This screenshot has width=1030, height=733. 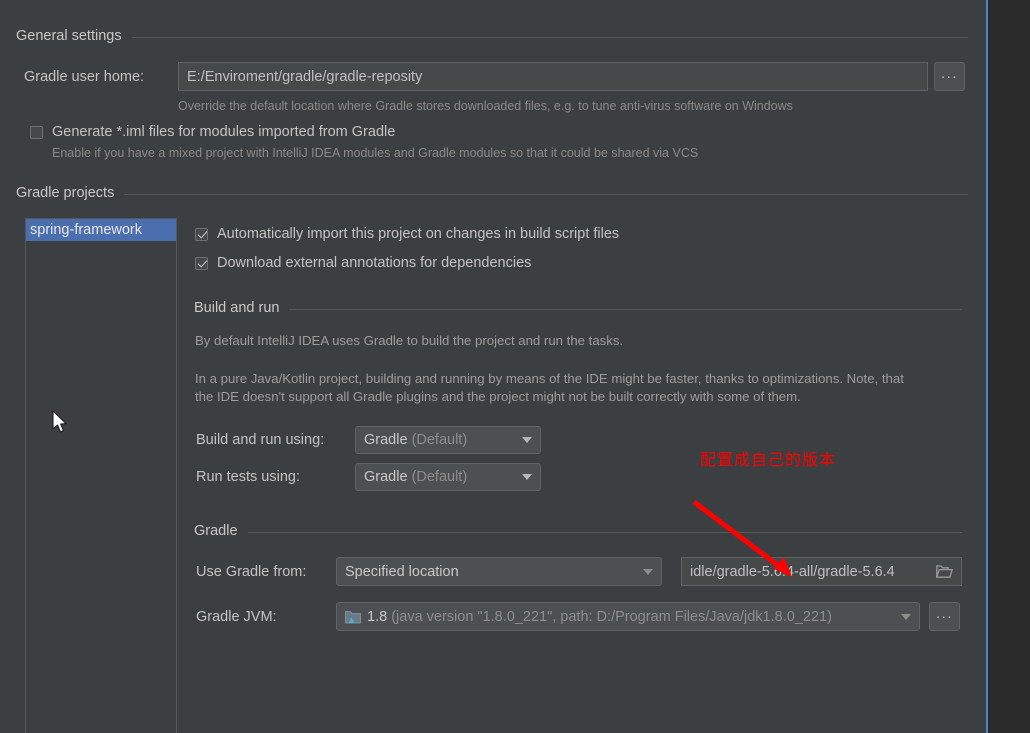 What do you see at coordinates (260, 440) in the screenshot?
I see `build-using-label: Build and run using:` at bounding box center [260, 440].